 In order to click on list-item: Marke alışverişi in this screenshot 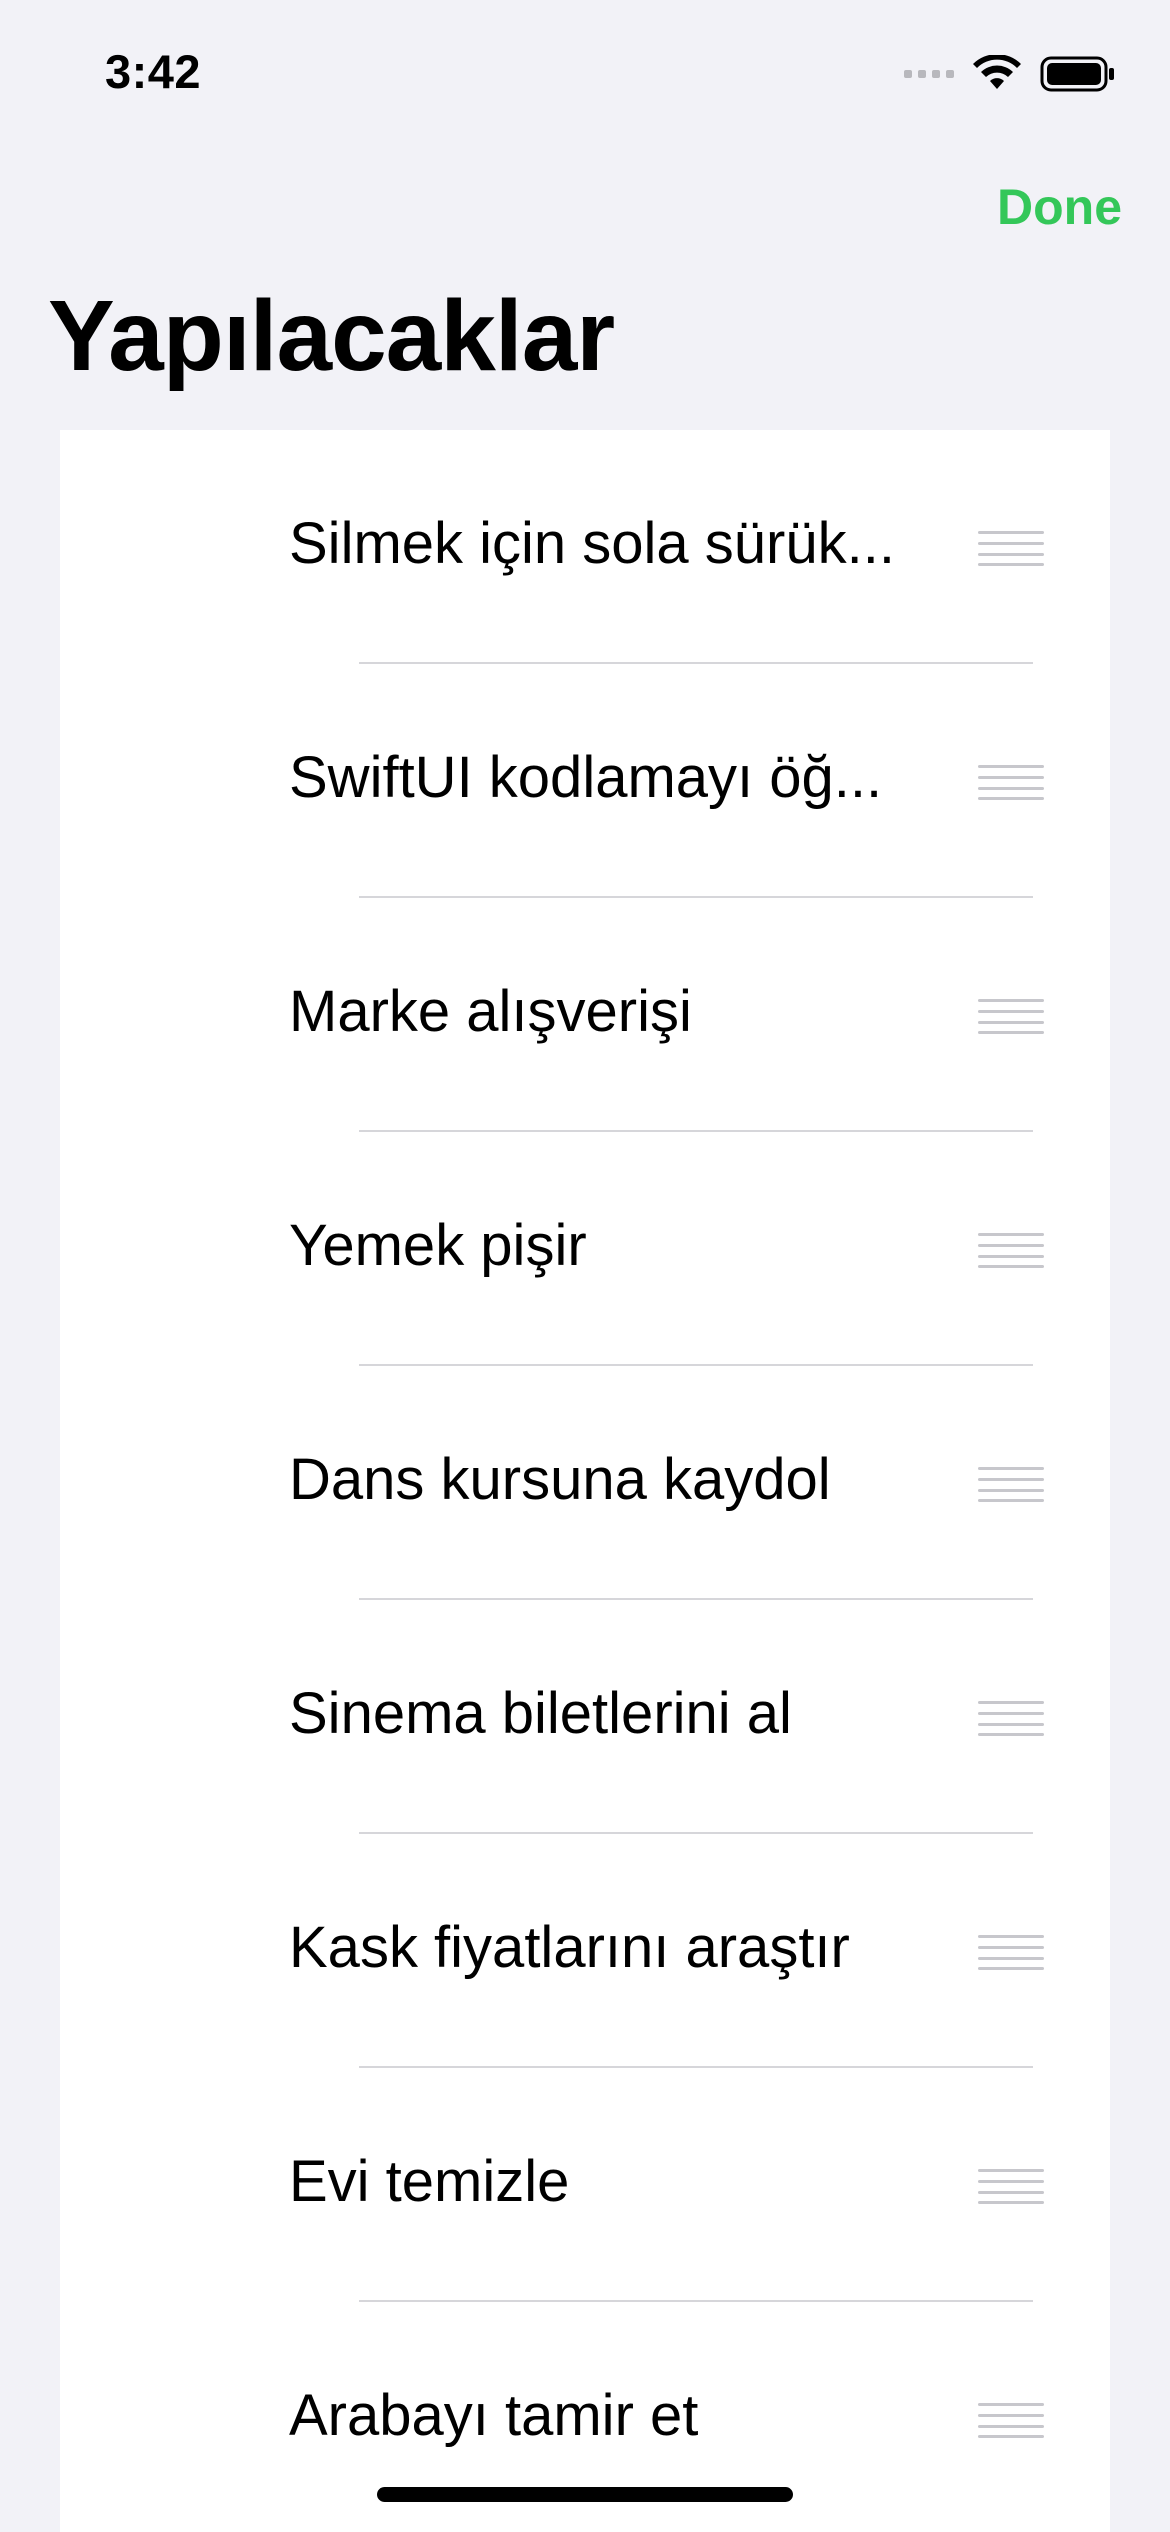, I will do `click(585, 1015)`.